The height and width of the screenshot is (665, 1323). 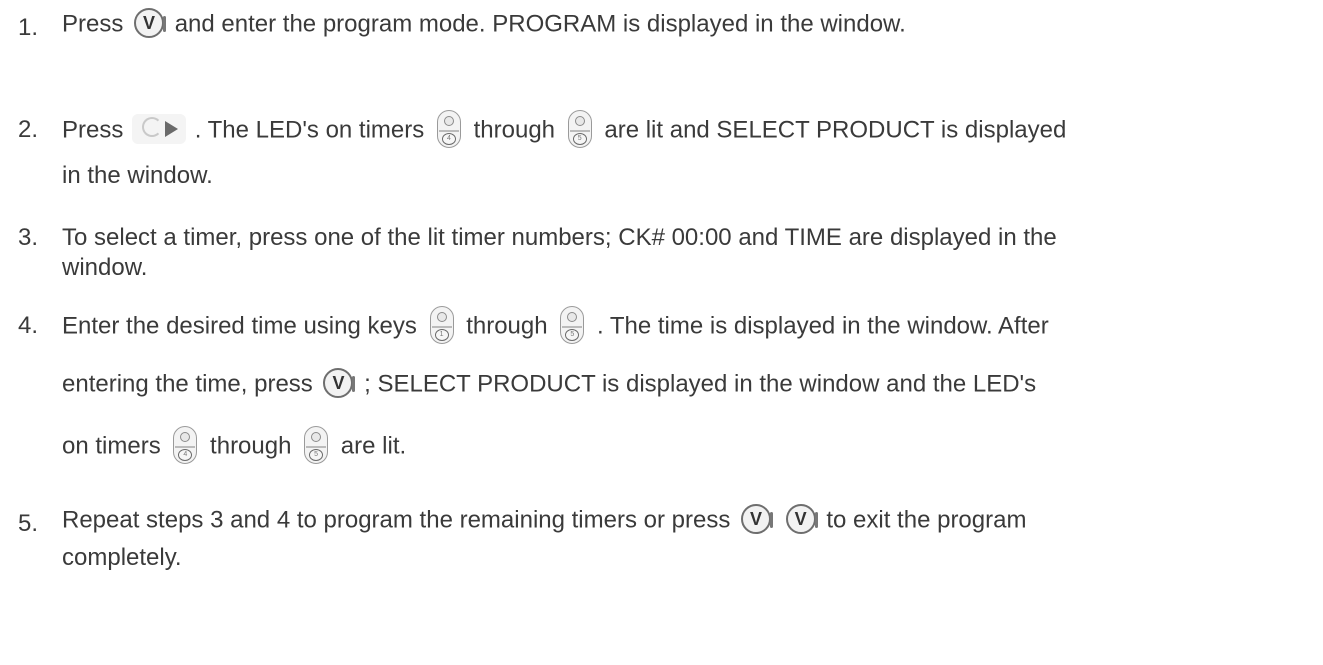 I want to click on step-line: in the window., so click(x=137, y=176).